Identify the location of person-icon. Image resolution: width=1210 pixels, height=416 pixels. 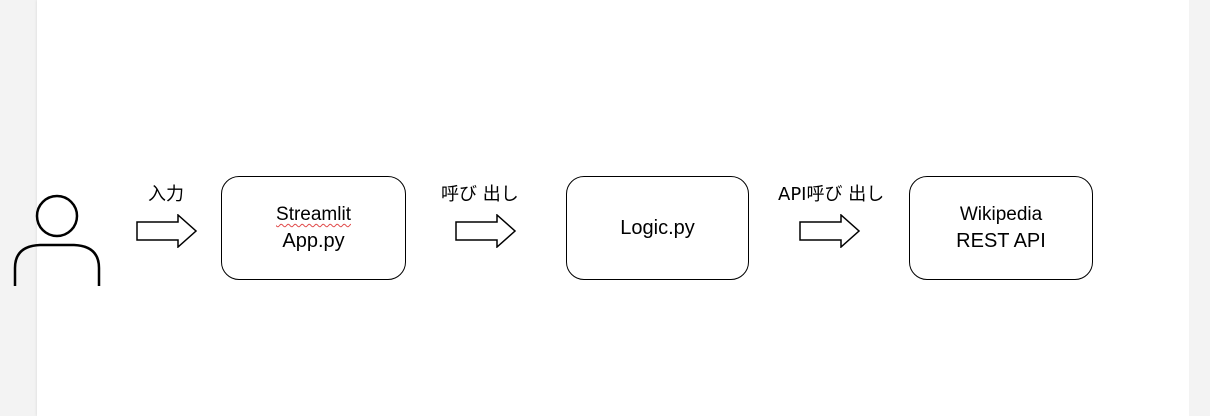
(57, 240).